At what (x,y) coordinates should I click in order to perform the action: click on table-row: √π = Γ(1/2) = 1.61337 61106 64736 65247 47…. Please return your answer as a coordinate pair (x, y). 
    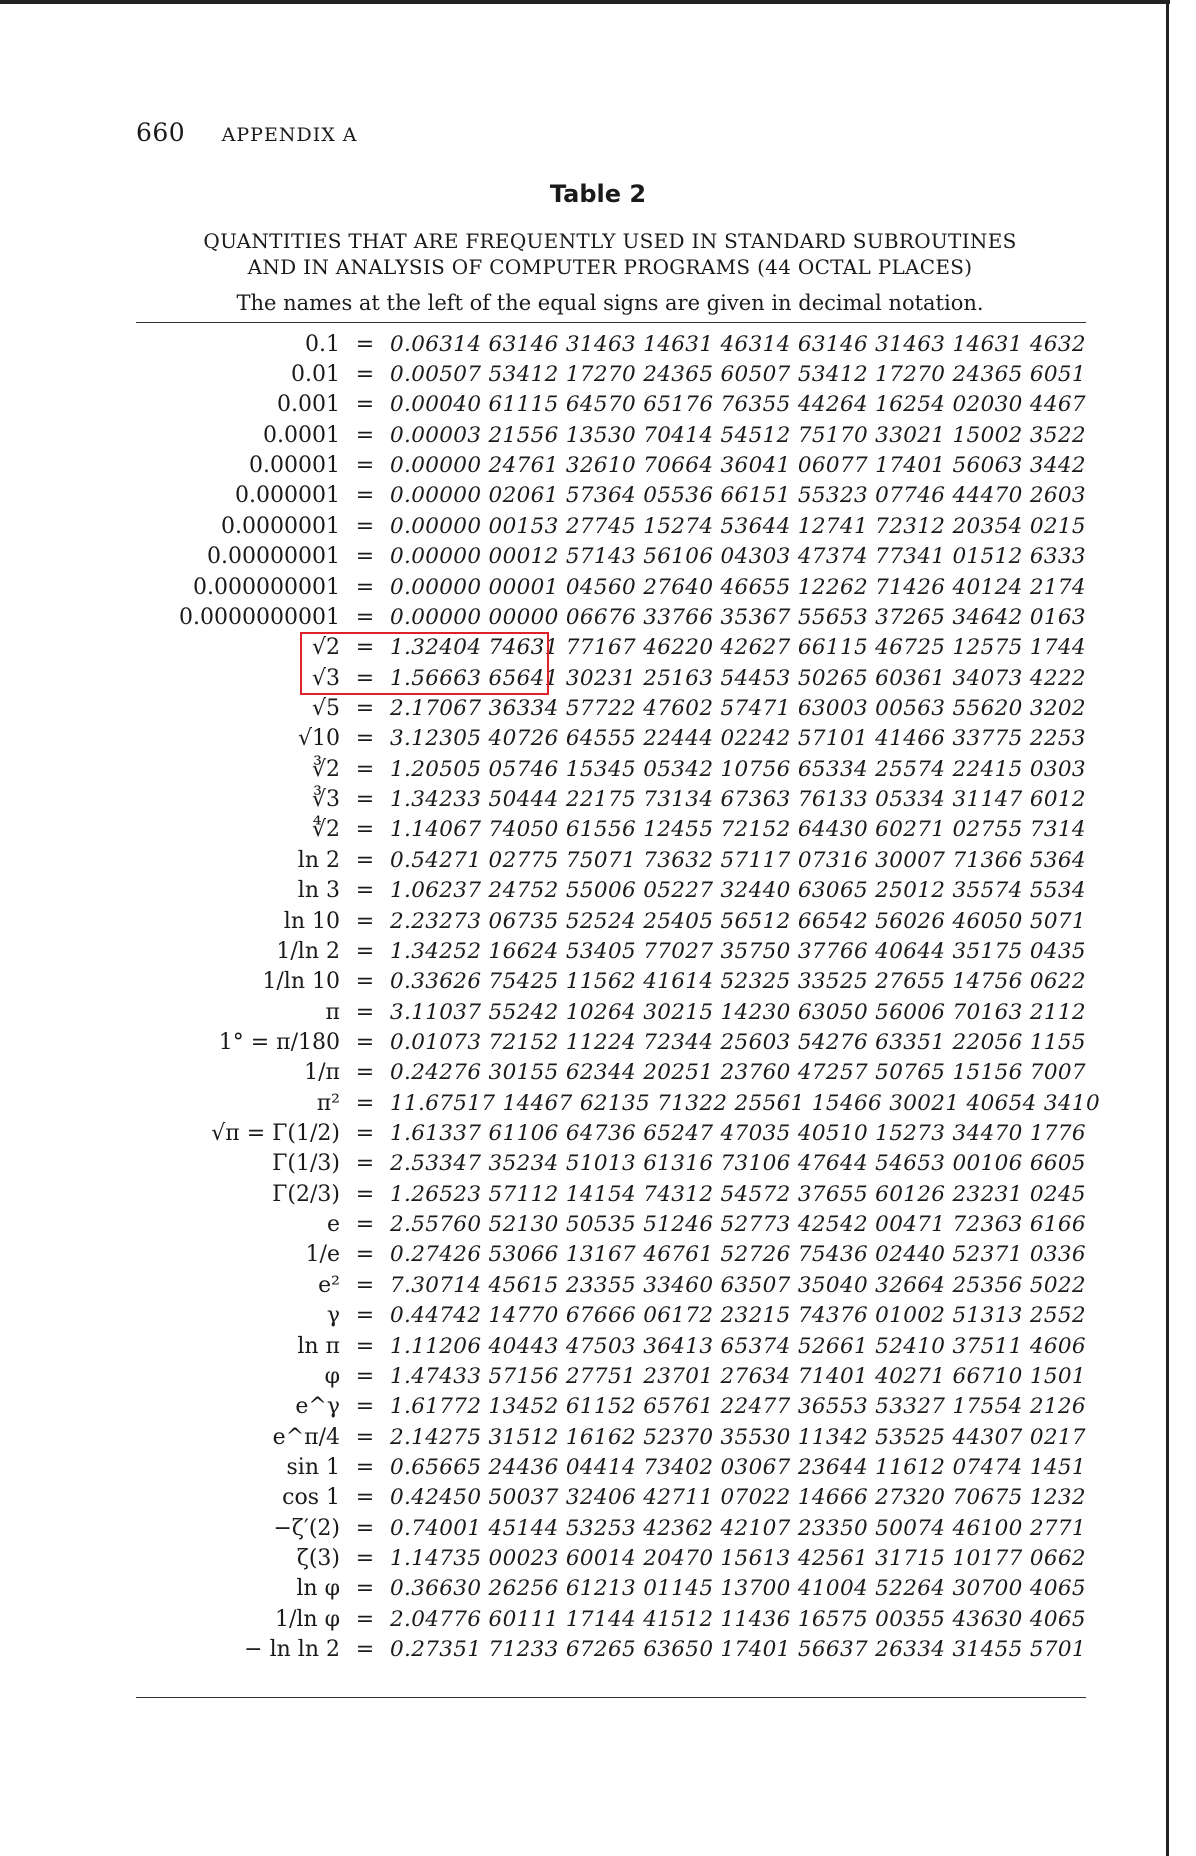
    Looking at the image, I should click on (598, 1133).